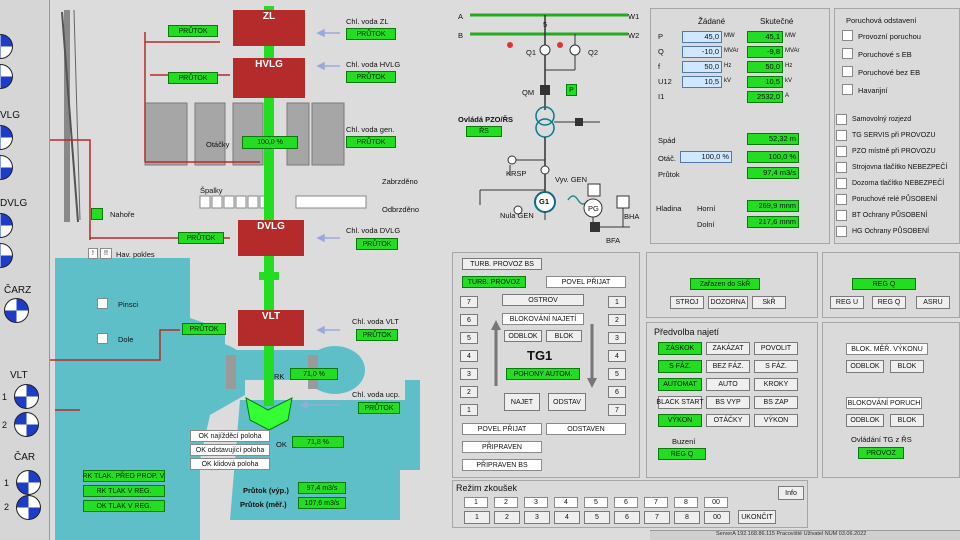 This screenshot has width=960, height=540. Describe the element at coordinates (271, 238) in the screenshot. I see `dvlg-block: DVLG` at that location.